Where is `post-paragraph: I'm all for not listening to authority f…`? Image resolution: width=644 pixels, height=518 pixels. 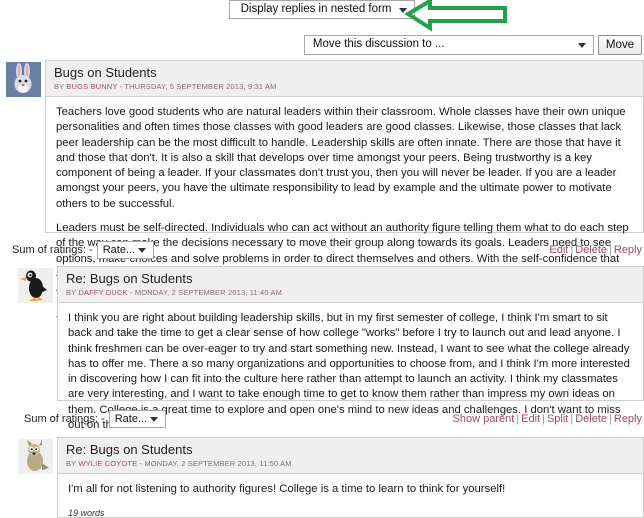 post-paragraph: I'm all for not listening to authority f… is located at coordinates (287, 489).